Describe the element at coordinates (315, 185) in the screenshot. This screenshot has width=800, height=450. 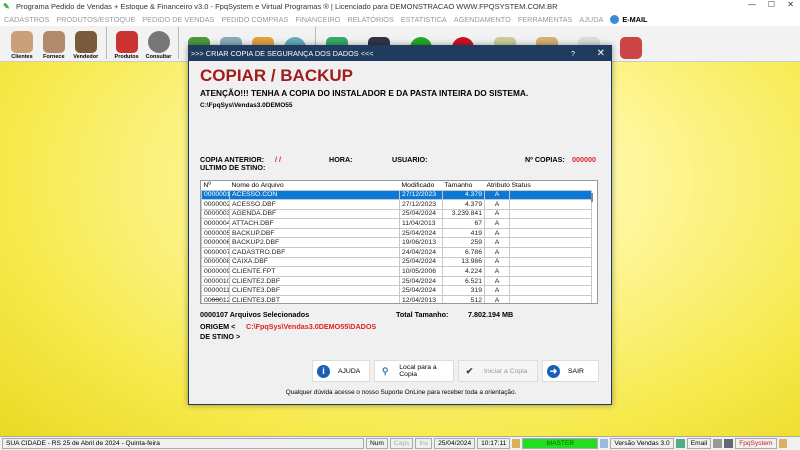
I see `col-nome: Nome do Arquivo` at that location.